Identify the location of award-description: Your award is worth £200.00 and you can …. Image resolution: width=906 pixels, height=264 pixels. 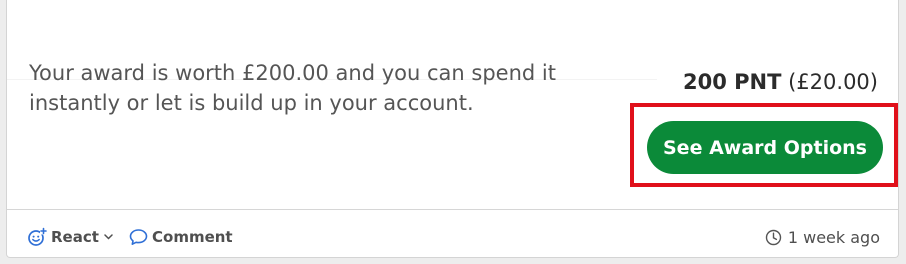
(292, 88).